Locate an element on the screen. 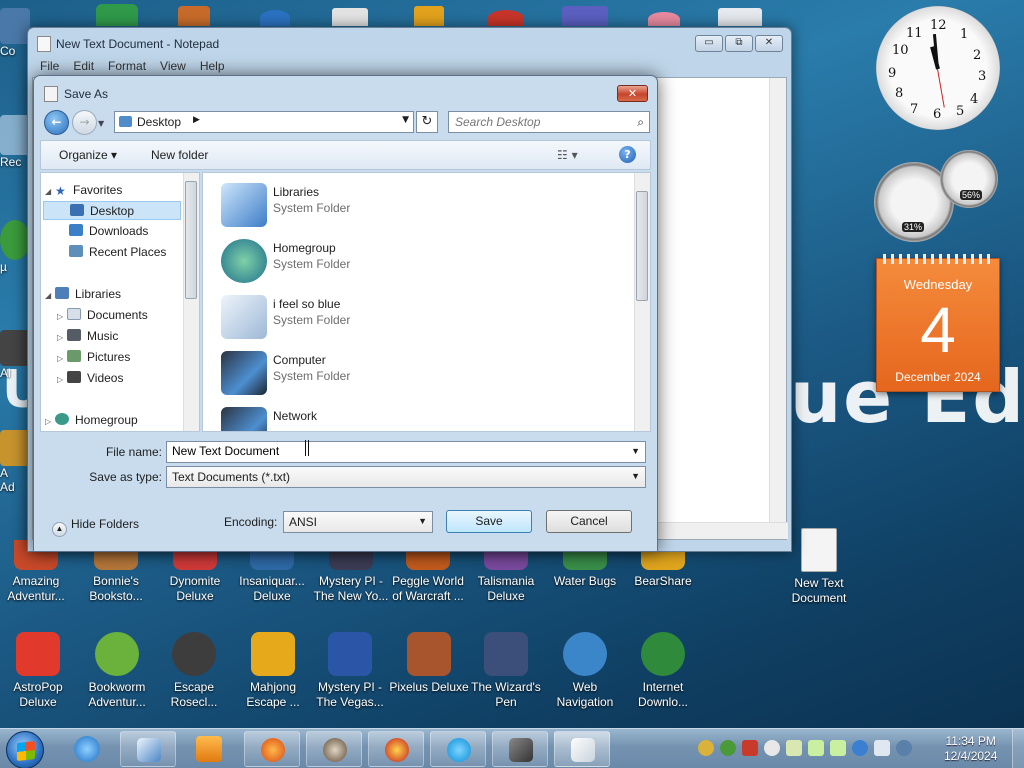 This screenshot has height=768, width=1024. file-item-user-folder: i feel so blue System Folder is located at coordinates (421, 317).